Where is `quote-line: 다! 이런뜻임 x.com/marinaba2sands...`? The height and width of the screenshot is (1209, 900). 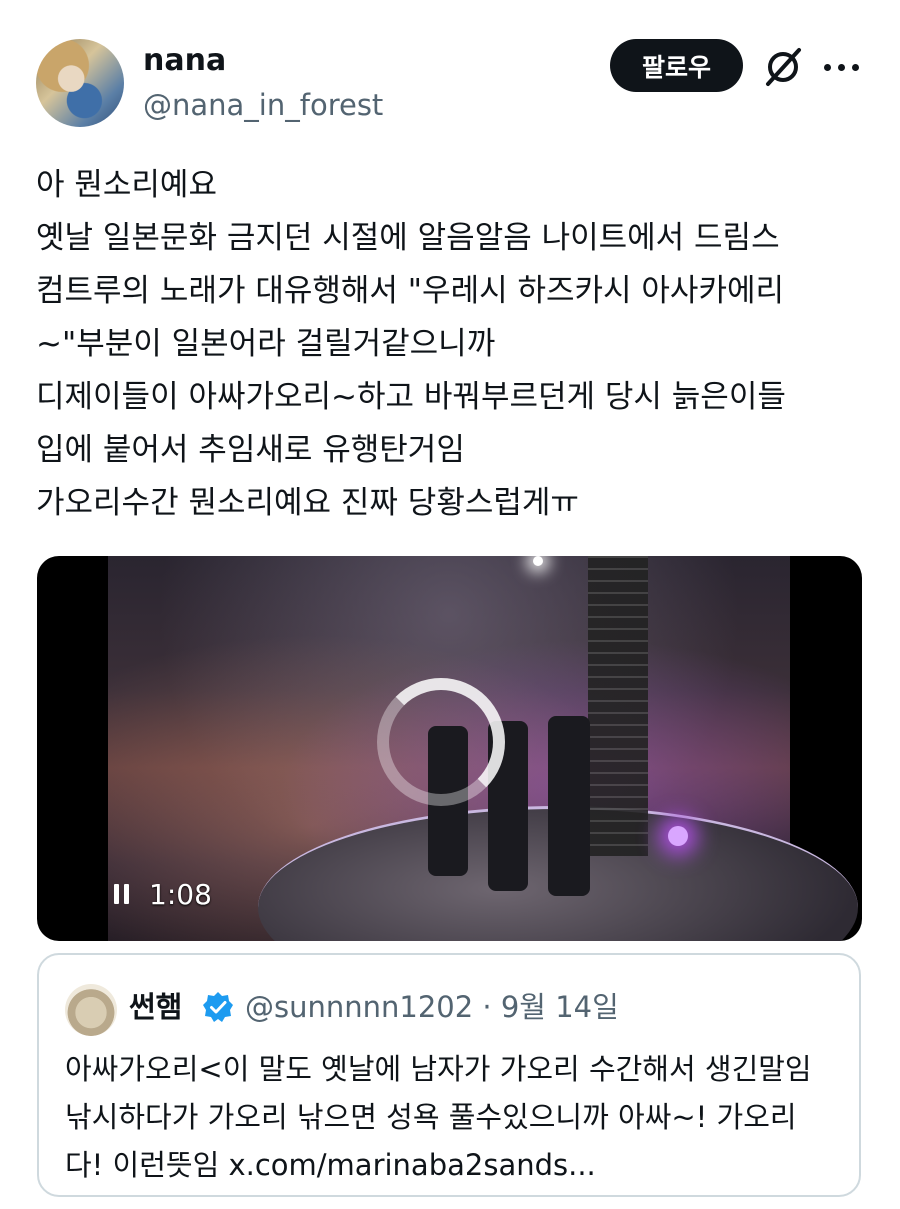 quote-line: 다! 이런뜻임 x.com/marinaba2sands... is located at coordinates (460, 1165).